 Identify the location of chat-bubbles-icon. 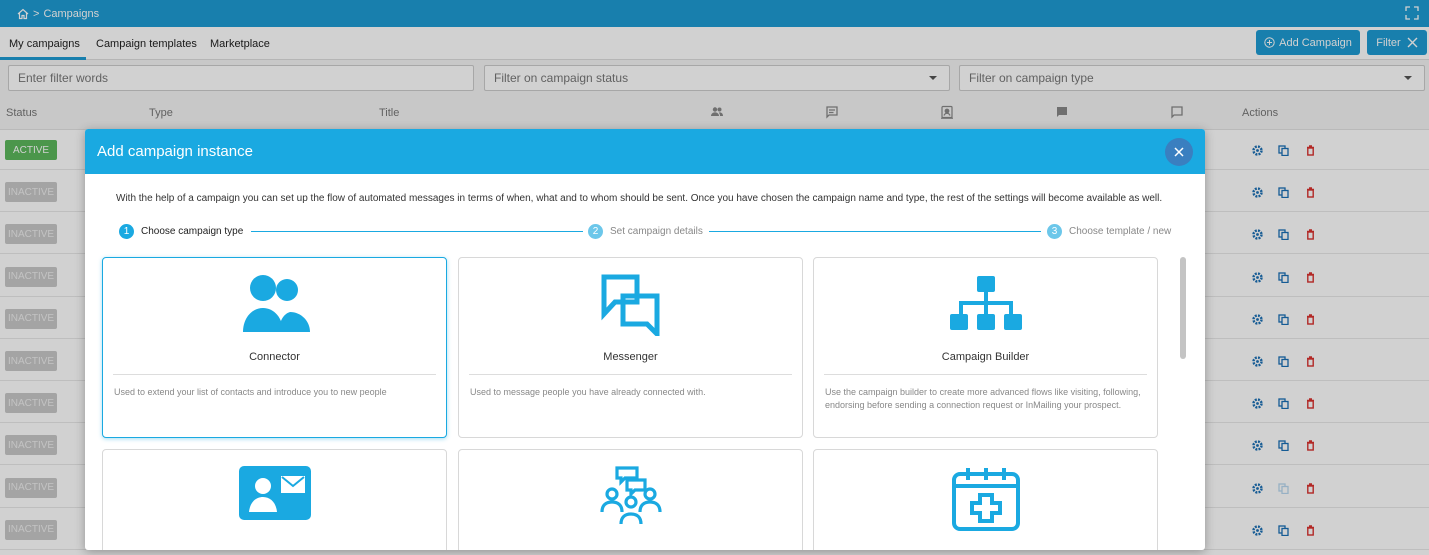
(631, 307).